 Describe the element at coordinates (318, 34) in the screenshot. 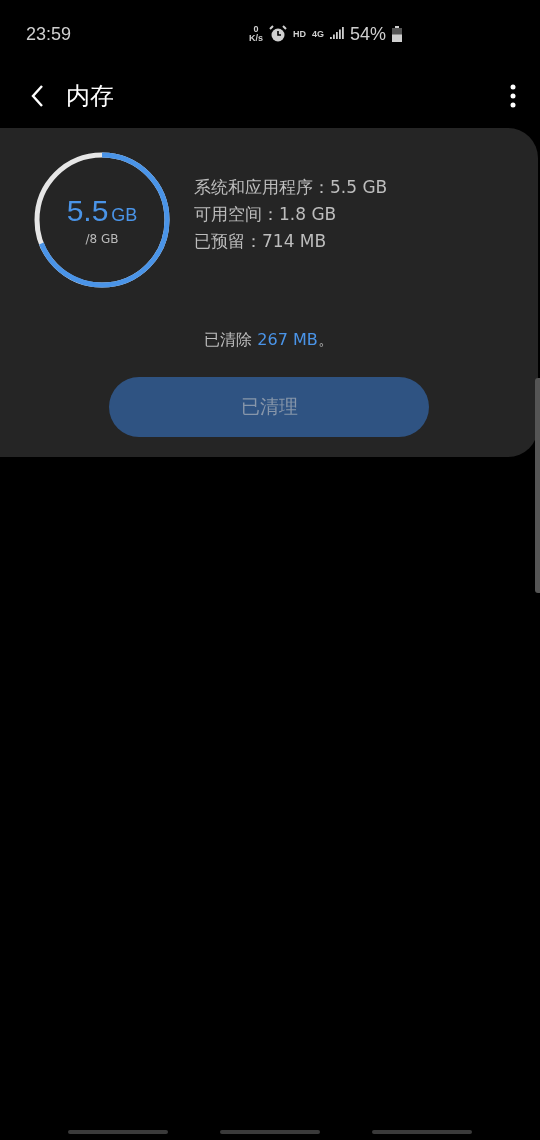

I see `network-type: 4G` at that location.